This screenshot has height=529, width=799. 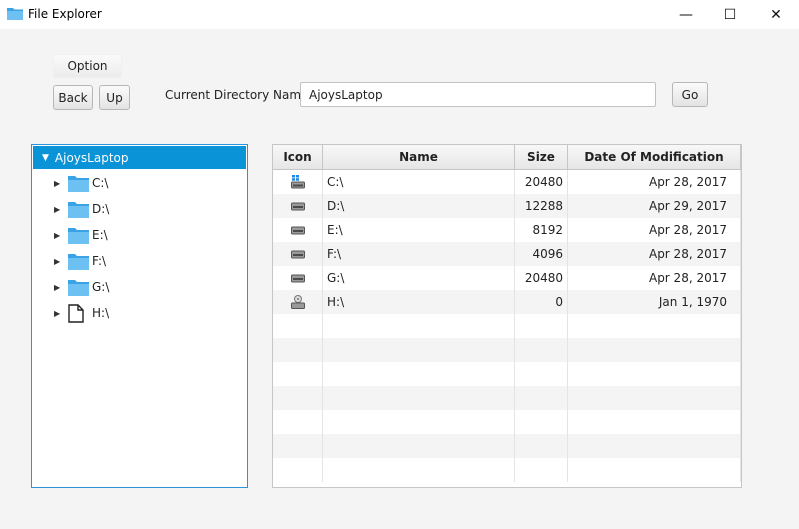 I want to click on cell-name: E:\, so click(x=419, y=230).